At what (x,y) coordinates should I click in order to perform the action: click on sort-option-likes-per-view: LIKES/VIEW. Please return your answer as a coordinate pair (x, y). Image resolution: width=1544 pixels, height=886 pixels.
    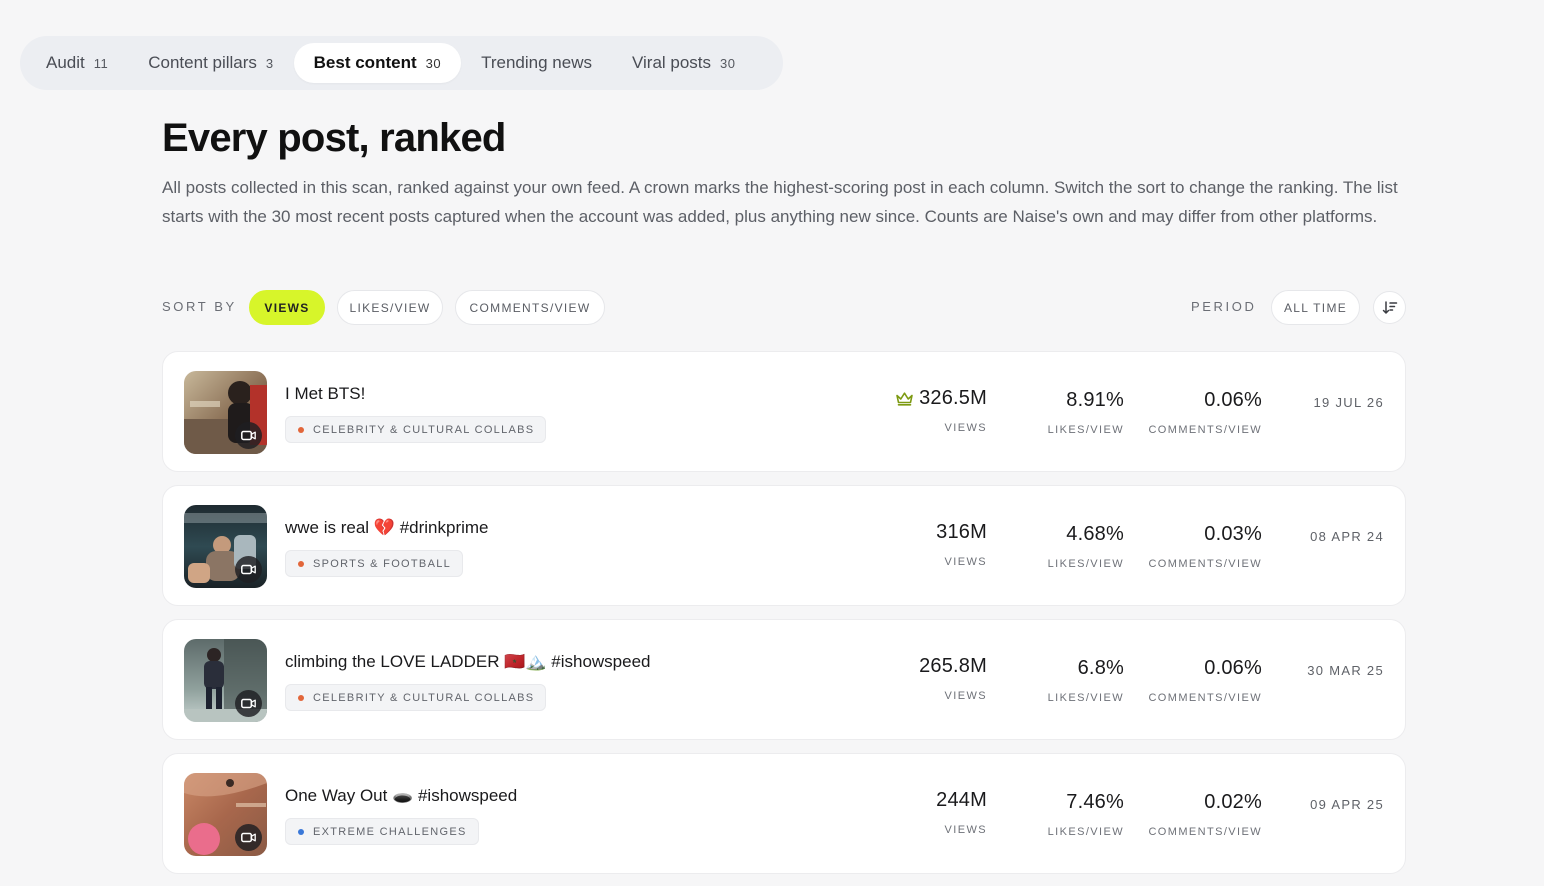
    Looking at the image, I should click on (390, 307).